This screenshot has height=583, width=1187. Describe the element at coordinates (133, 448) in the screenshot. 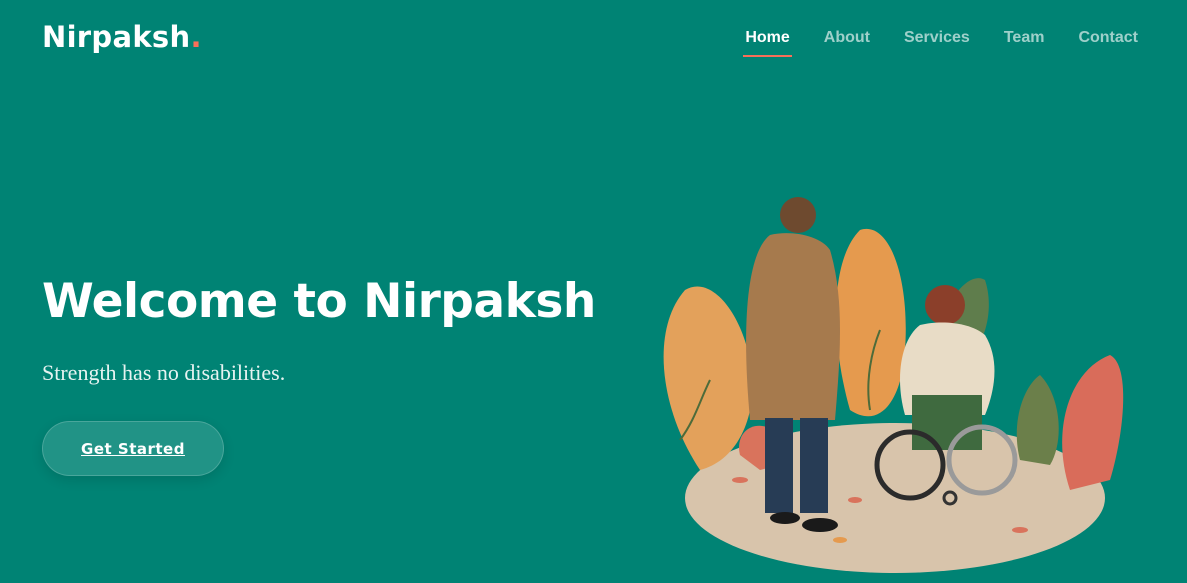

I see `get-started-button: Get Started` at that location.